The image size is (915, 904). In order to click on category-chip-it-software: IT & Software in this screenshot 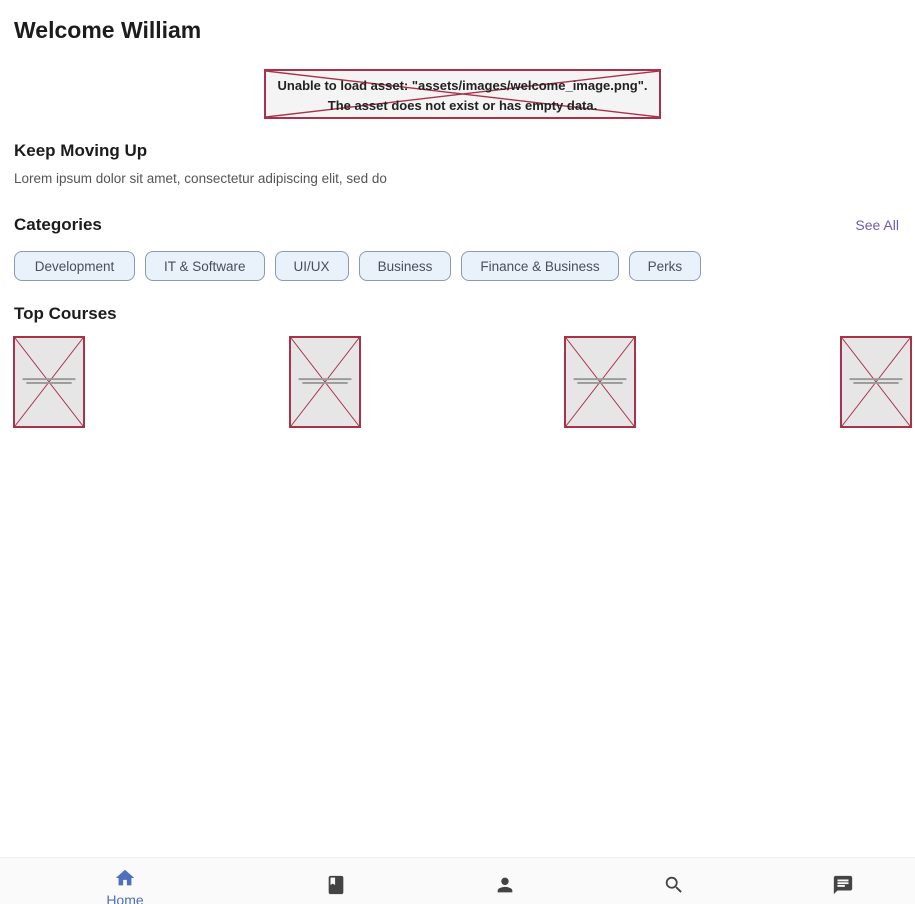, I will do `click(205, 266)`.